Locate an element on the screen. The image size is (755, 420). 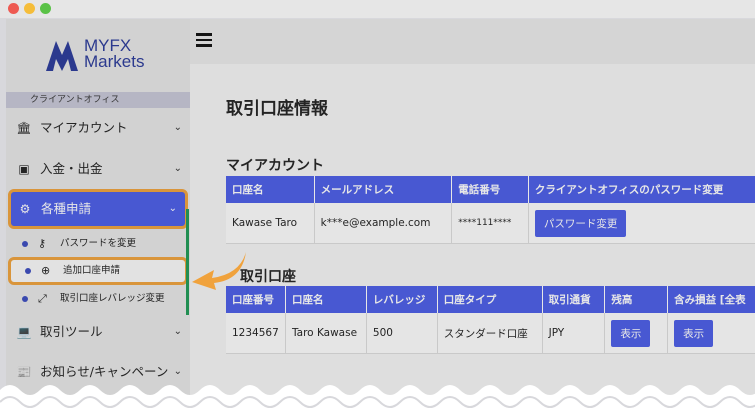
cell-balance: 表示 is located at coordinates (636, 333).